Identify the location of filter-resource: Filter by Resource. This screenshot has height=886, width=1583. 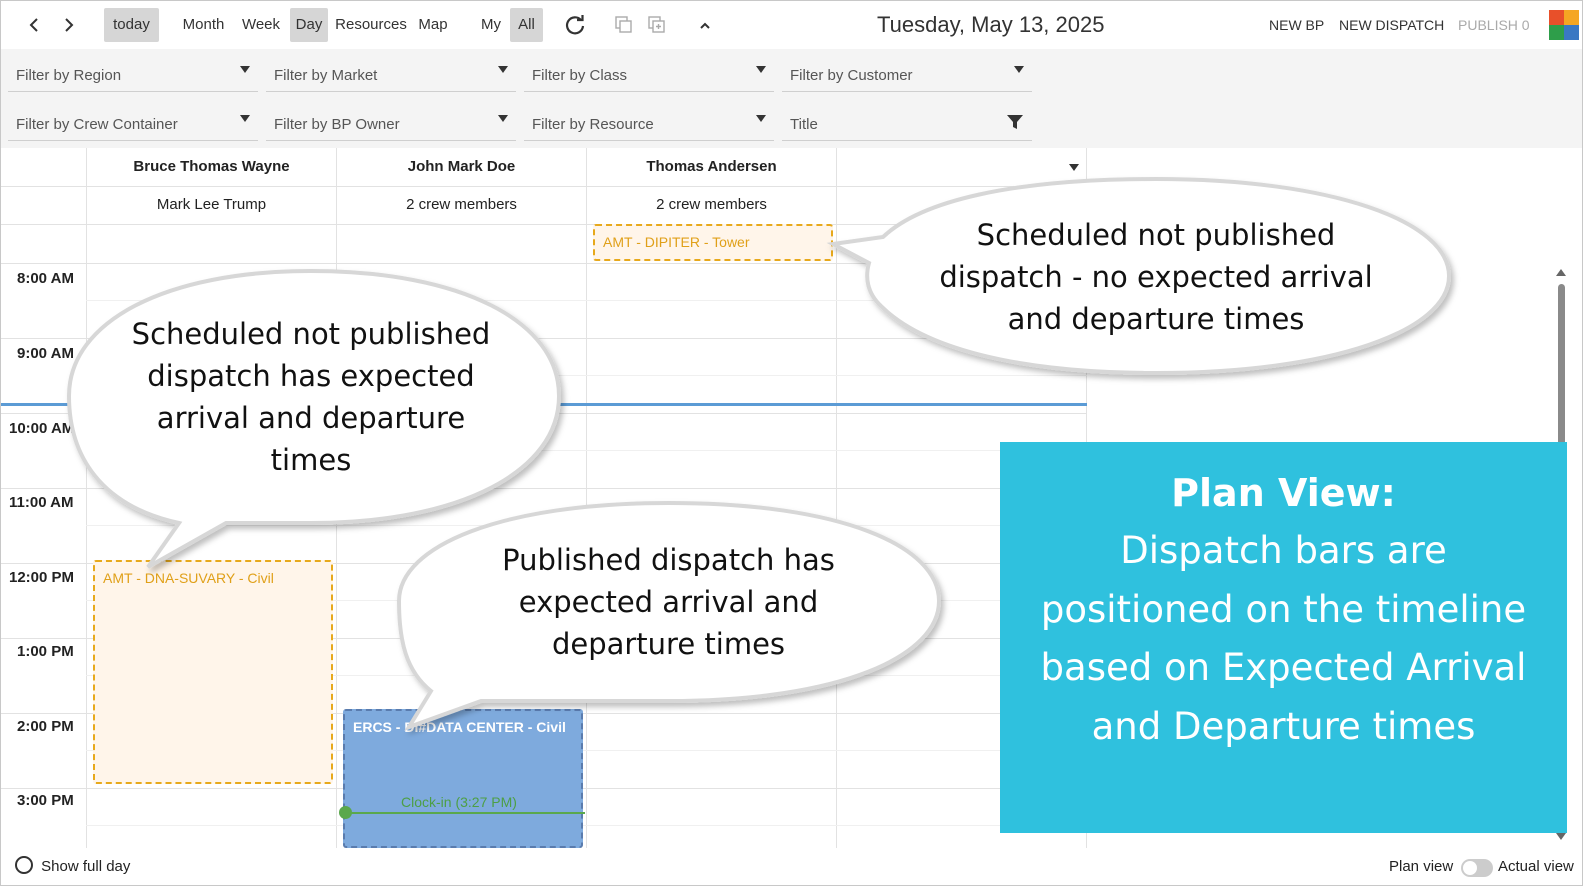
(649, 121).